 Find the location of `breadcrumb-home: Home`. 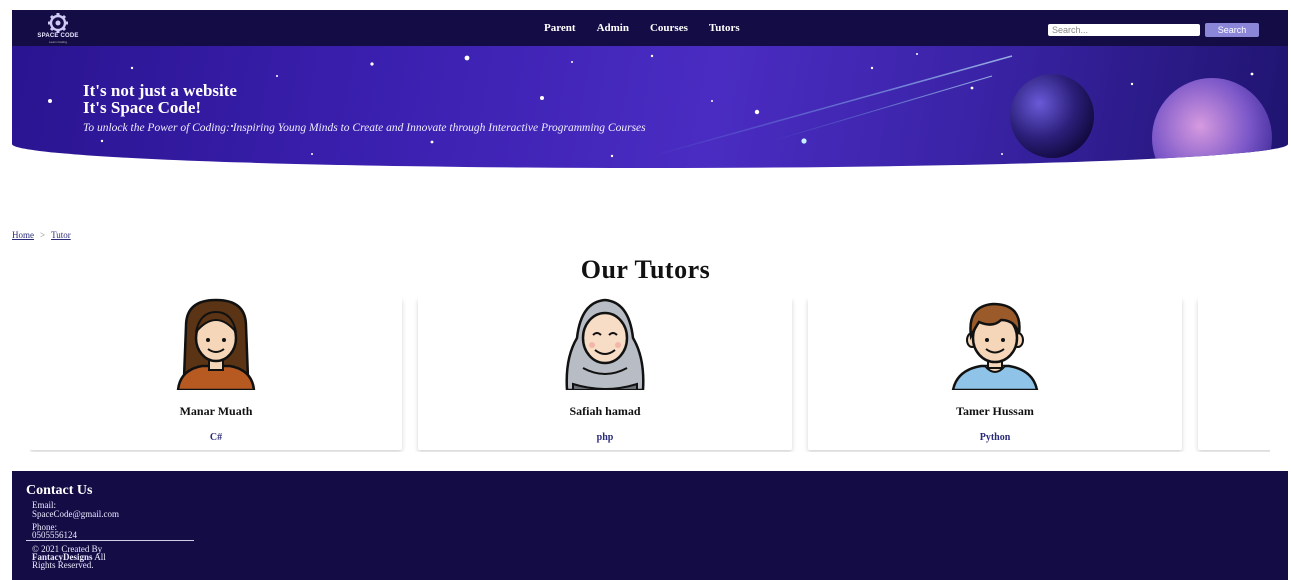

breadcrumb-home: Home is located at coordinates (23, 235).